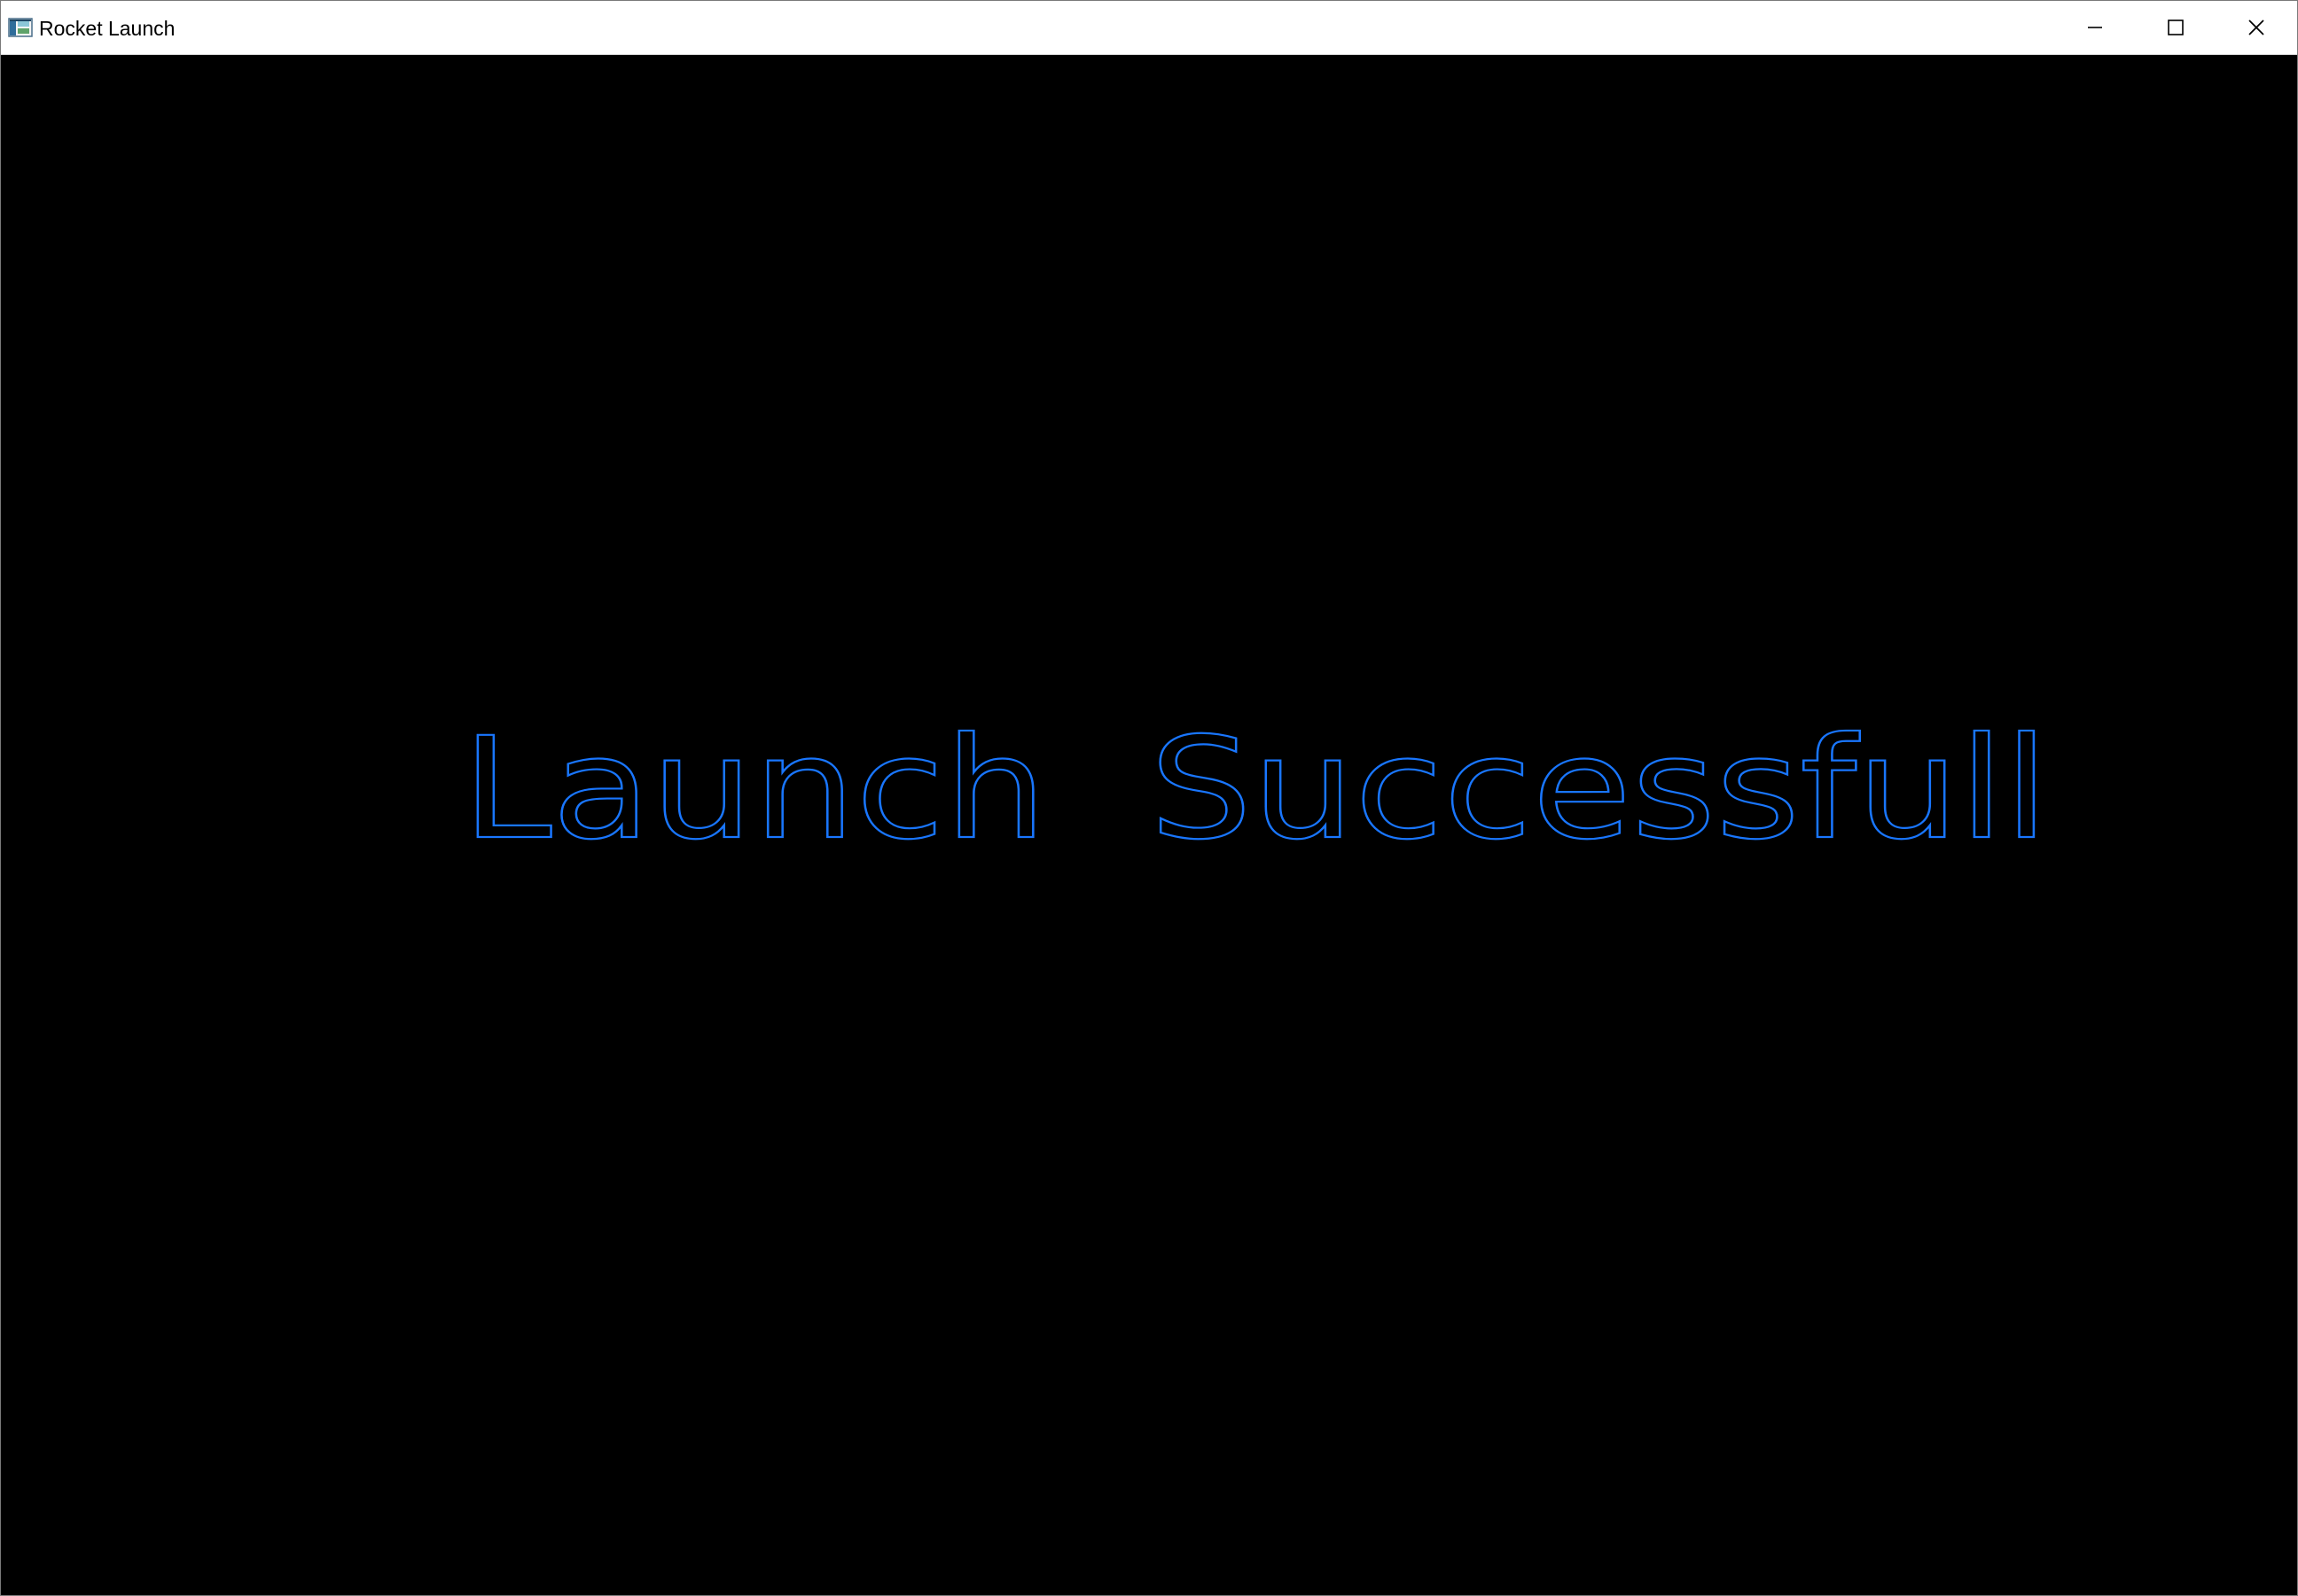 This screenshot has height=1596, width=2298. I want to click on minimize-icon, so click(2095, 28).